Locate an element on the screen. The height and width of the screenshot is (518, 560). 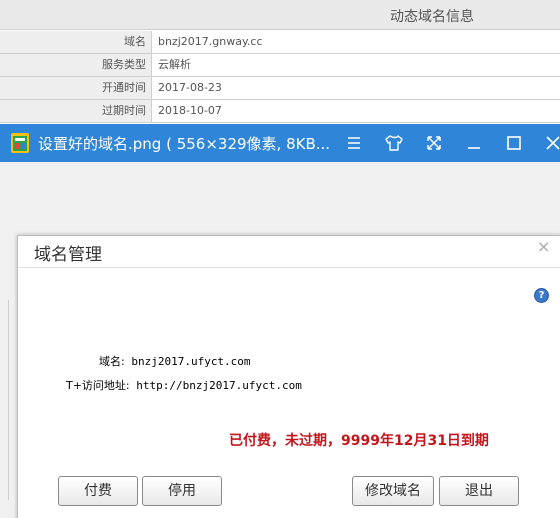
info-row-domain: 域名 bnzj2017.gnway.cc is located at coordinates (280, 42).